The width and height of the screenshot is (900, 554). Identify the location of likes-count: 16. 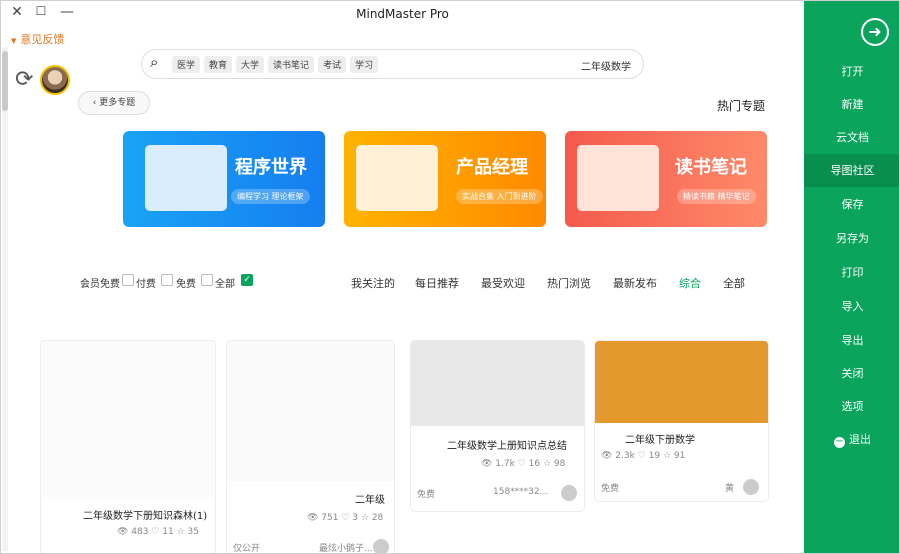
(534, 464).